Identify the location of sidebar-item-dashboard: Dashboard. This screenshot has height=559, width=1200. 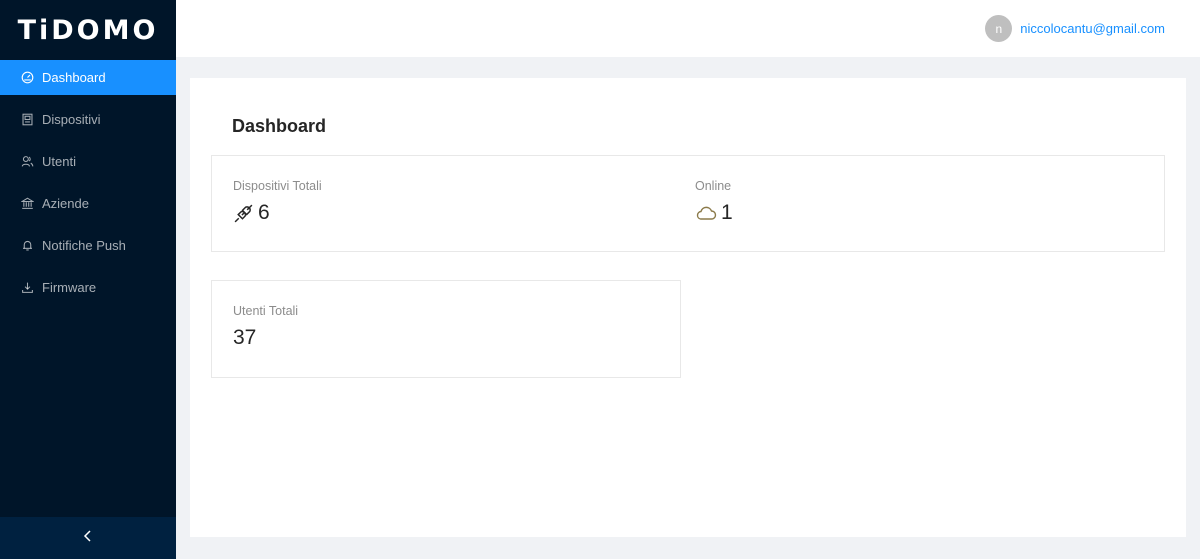
(88, 77).